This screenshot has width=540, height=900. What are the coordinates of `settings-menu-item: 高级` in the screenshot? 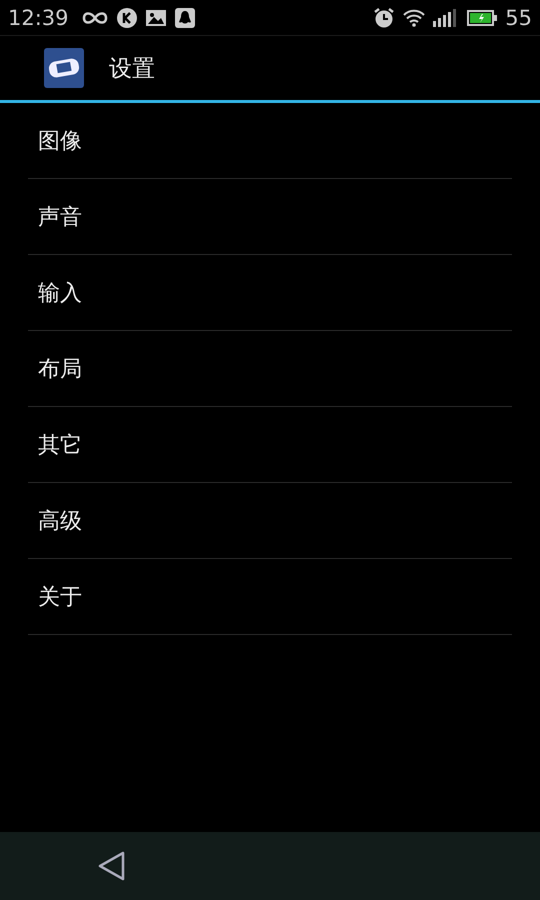 It's located at (270, 521).